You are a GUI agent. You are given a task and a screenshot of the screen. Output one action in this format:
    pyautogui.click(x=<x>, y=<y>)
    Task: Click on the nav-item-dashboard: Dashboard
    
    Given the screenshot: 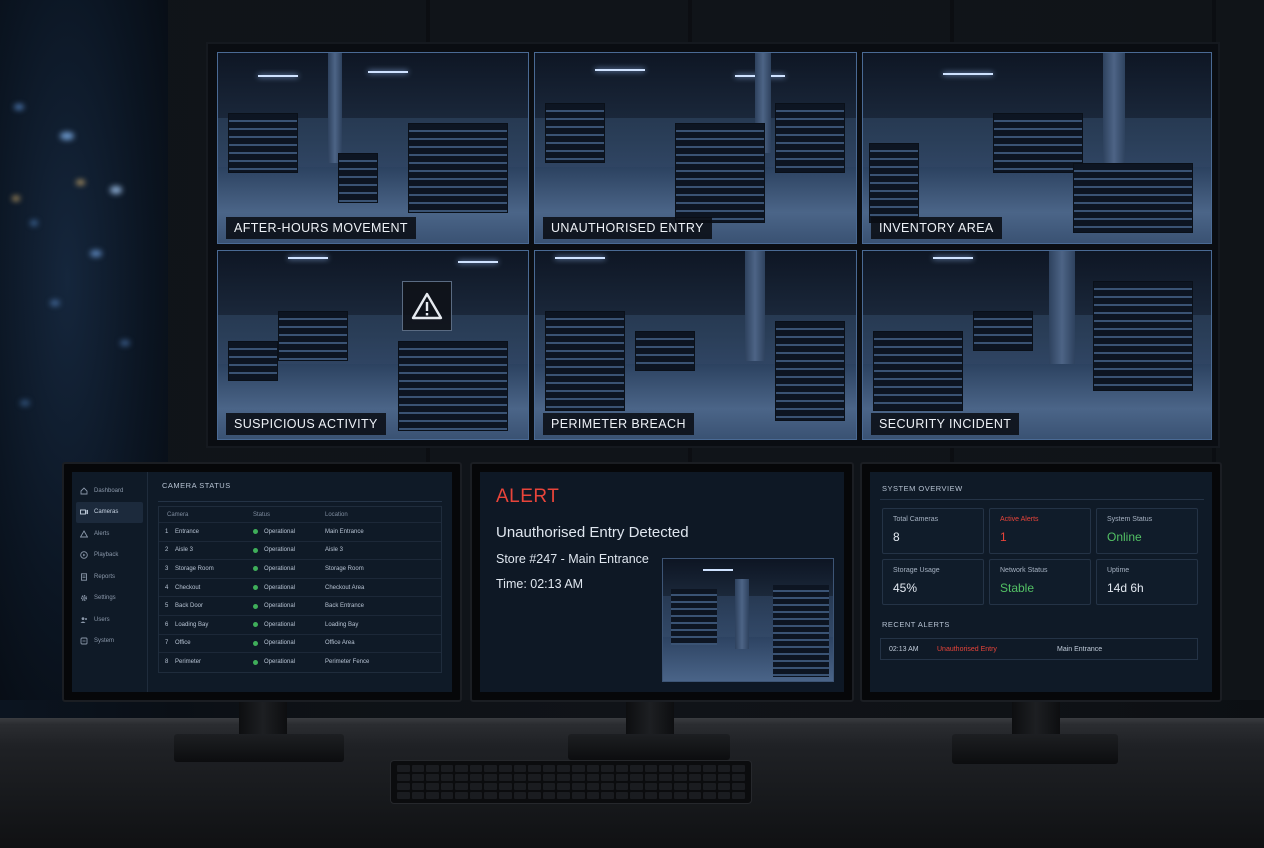 What is the action you would take?
    pyautogui.click(x=109, y=491)
    